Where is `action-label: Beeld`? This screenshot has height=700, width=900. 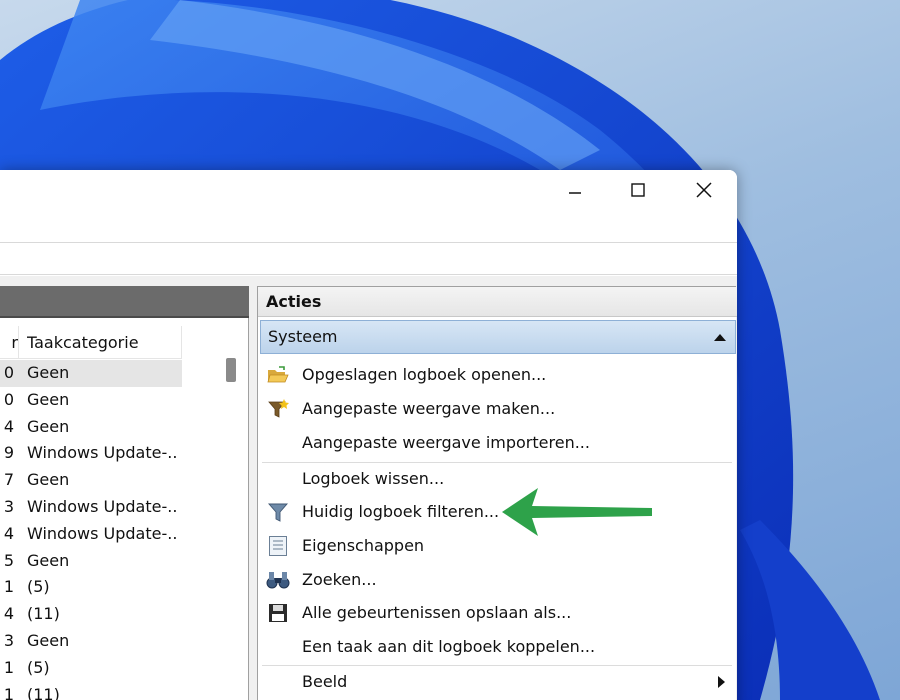
action-label: Beeld is located at coordinates (325, 681).